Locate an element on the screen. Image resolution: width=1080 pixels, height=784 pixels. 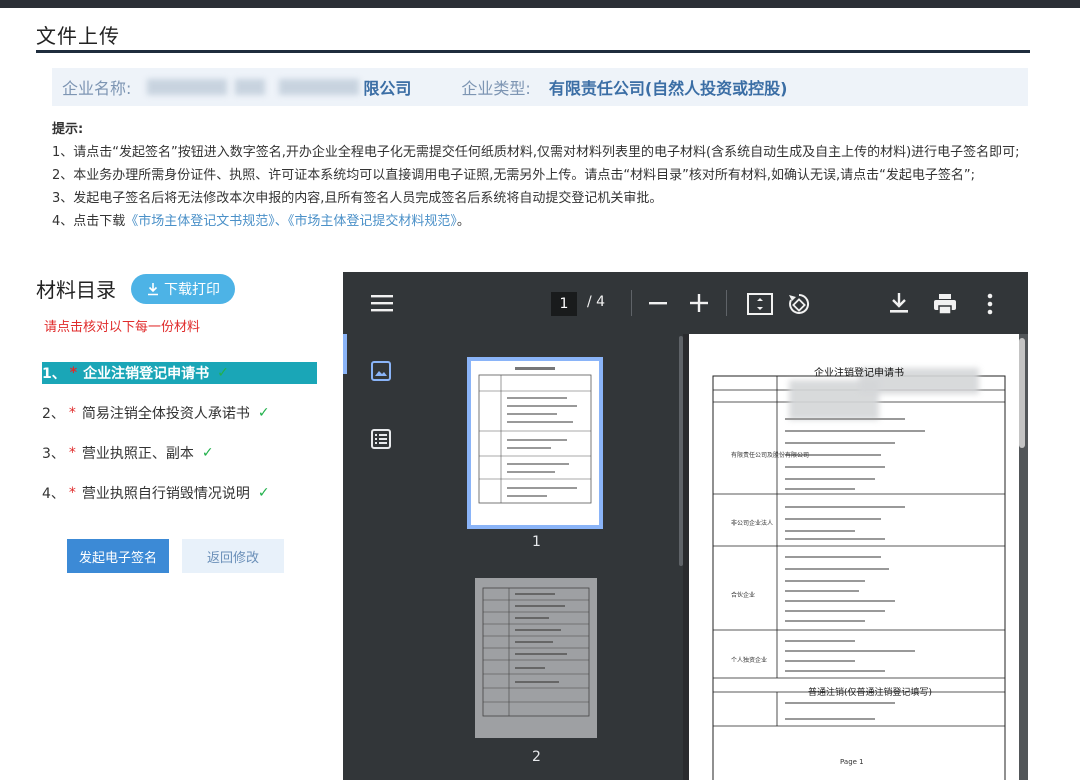
document-form-table is located at coordinates (859, 576).